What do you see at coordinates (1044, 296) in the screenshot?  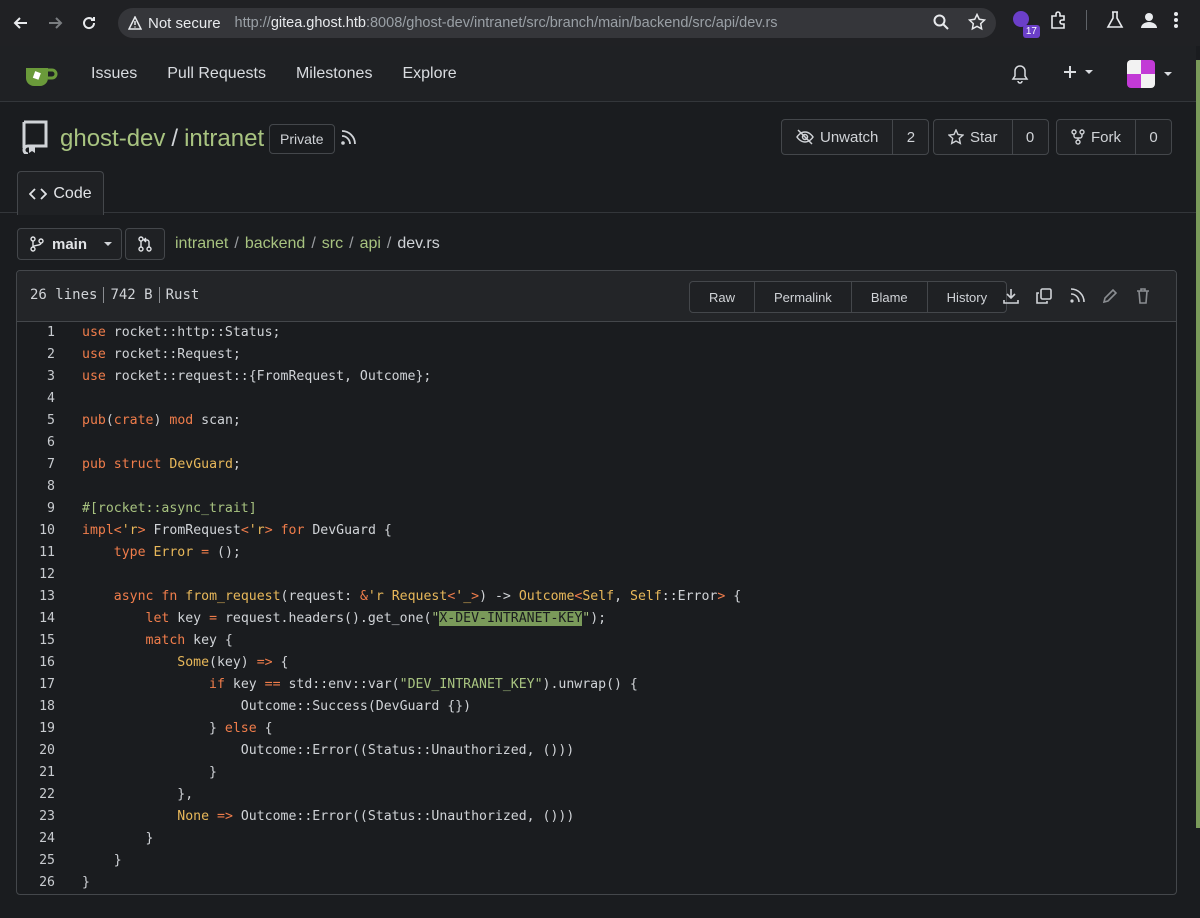 I see `copy-icon` at bounding box center [1044, 296].